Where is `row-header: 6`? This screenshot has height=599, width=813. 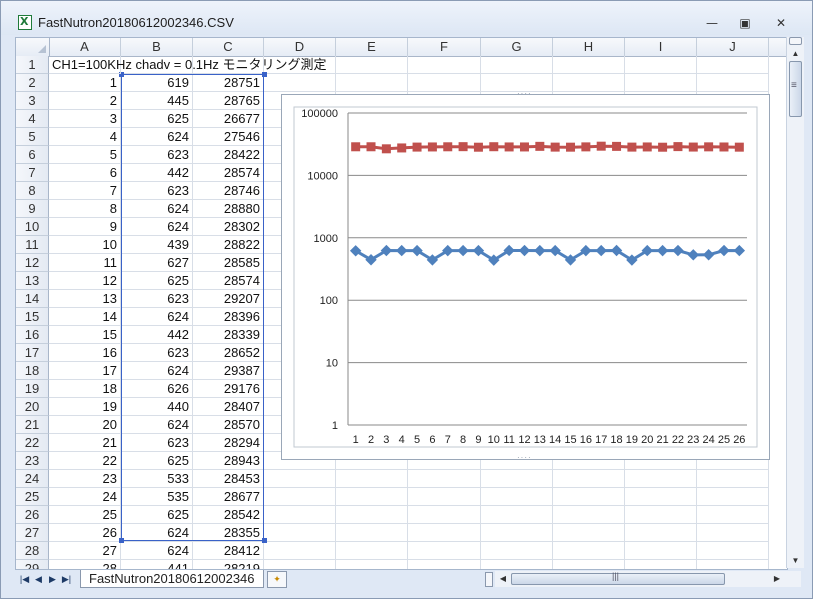
row-header: 6 is located at coordinates (32, 155).